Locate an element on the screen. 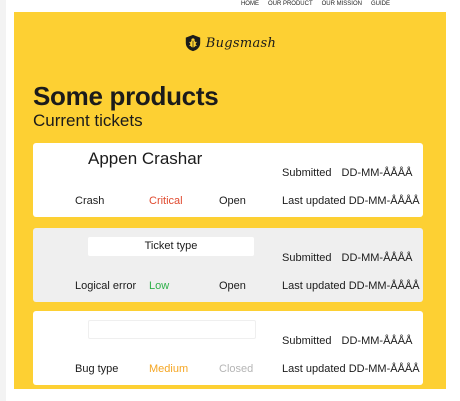  brand-name: Bugsmash is located at coordinates (241, 43).